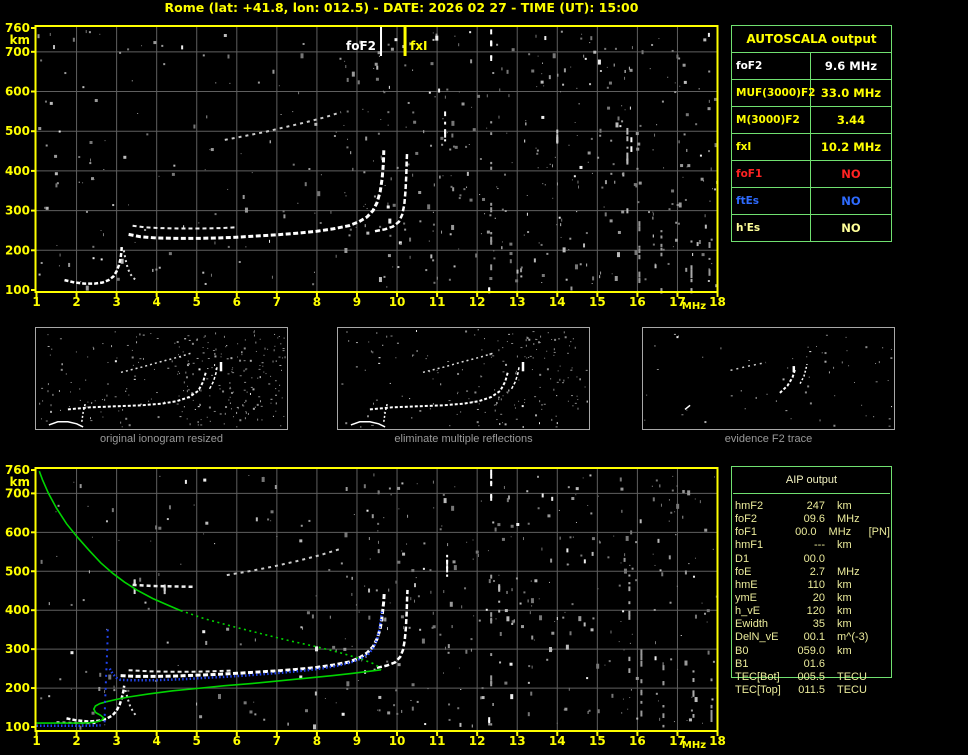 This screenshot has height=755, width=968. What do you see at coordinates (768, 439) in the screenshot?
I see `thumbnail-caption-3: evidence F2 trace` at bounding box center [768, 439].